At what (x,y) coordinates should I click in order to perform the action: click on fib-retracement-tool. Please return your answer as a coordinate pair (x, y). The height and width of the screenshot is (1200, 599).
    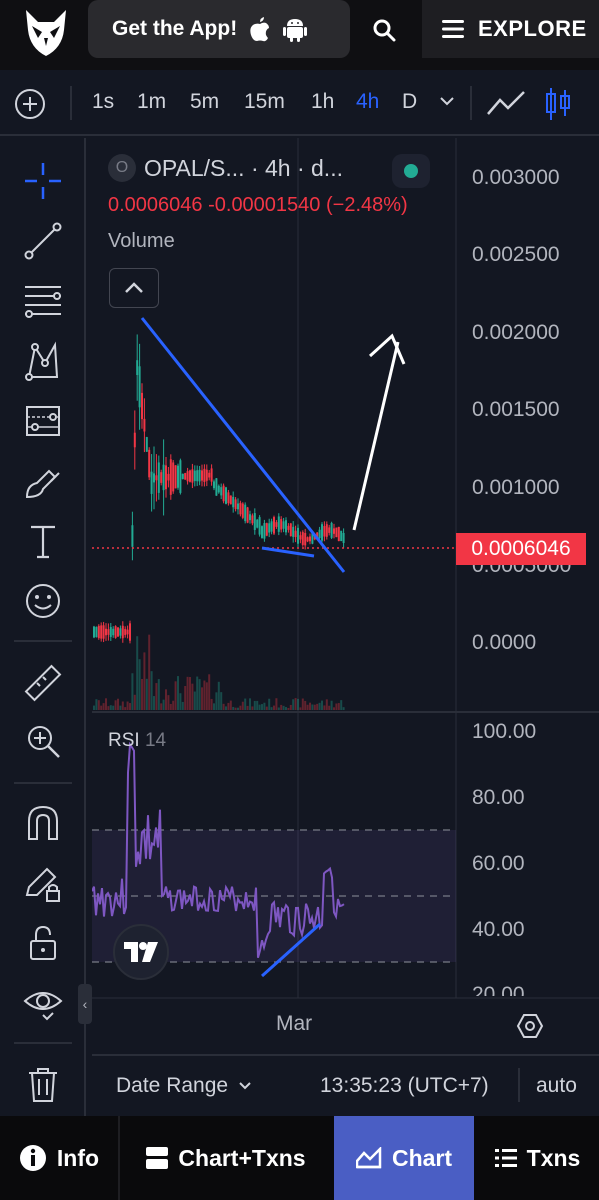
    Looking at the image, I should click on (43, 301).